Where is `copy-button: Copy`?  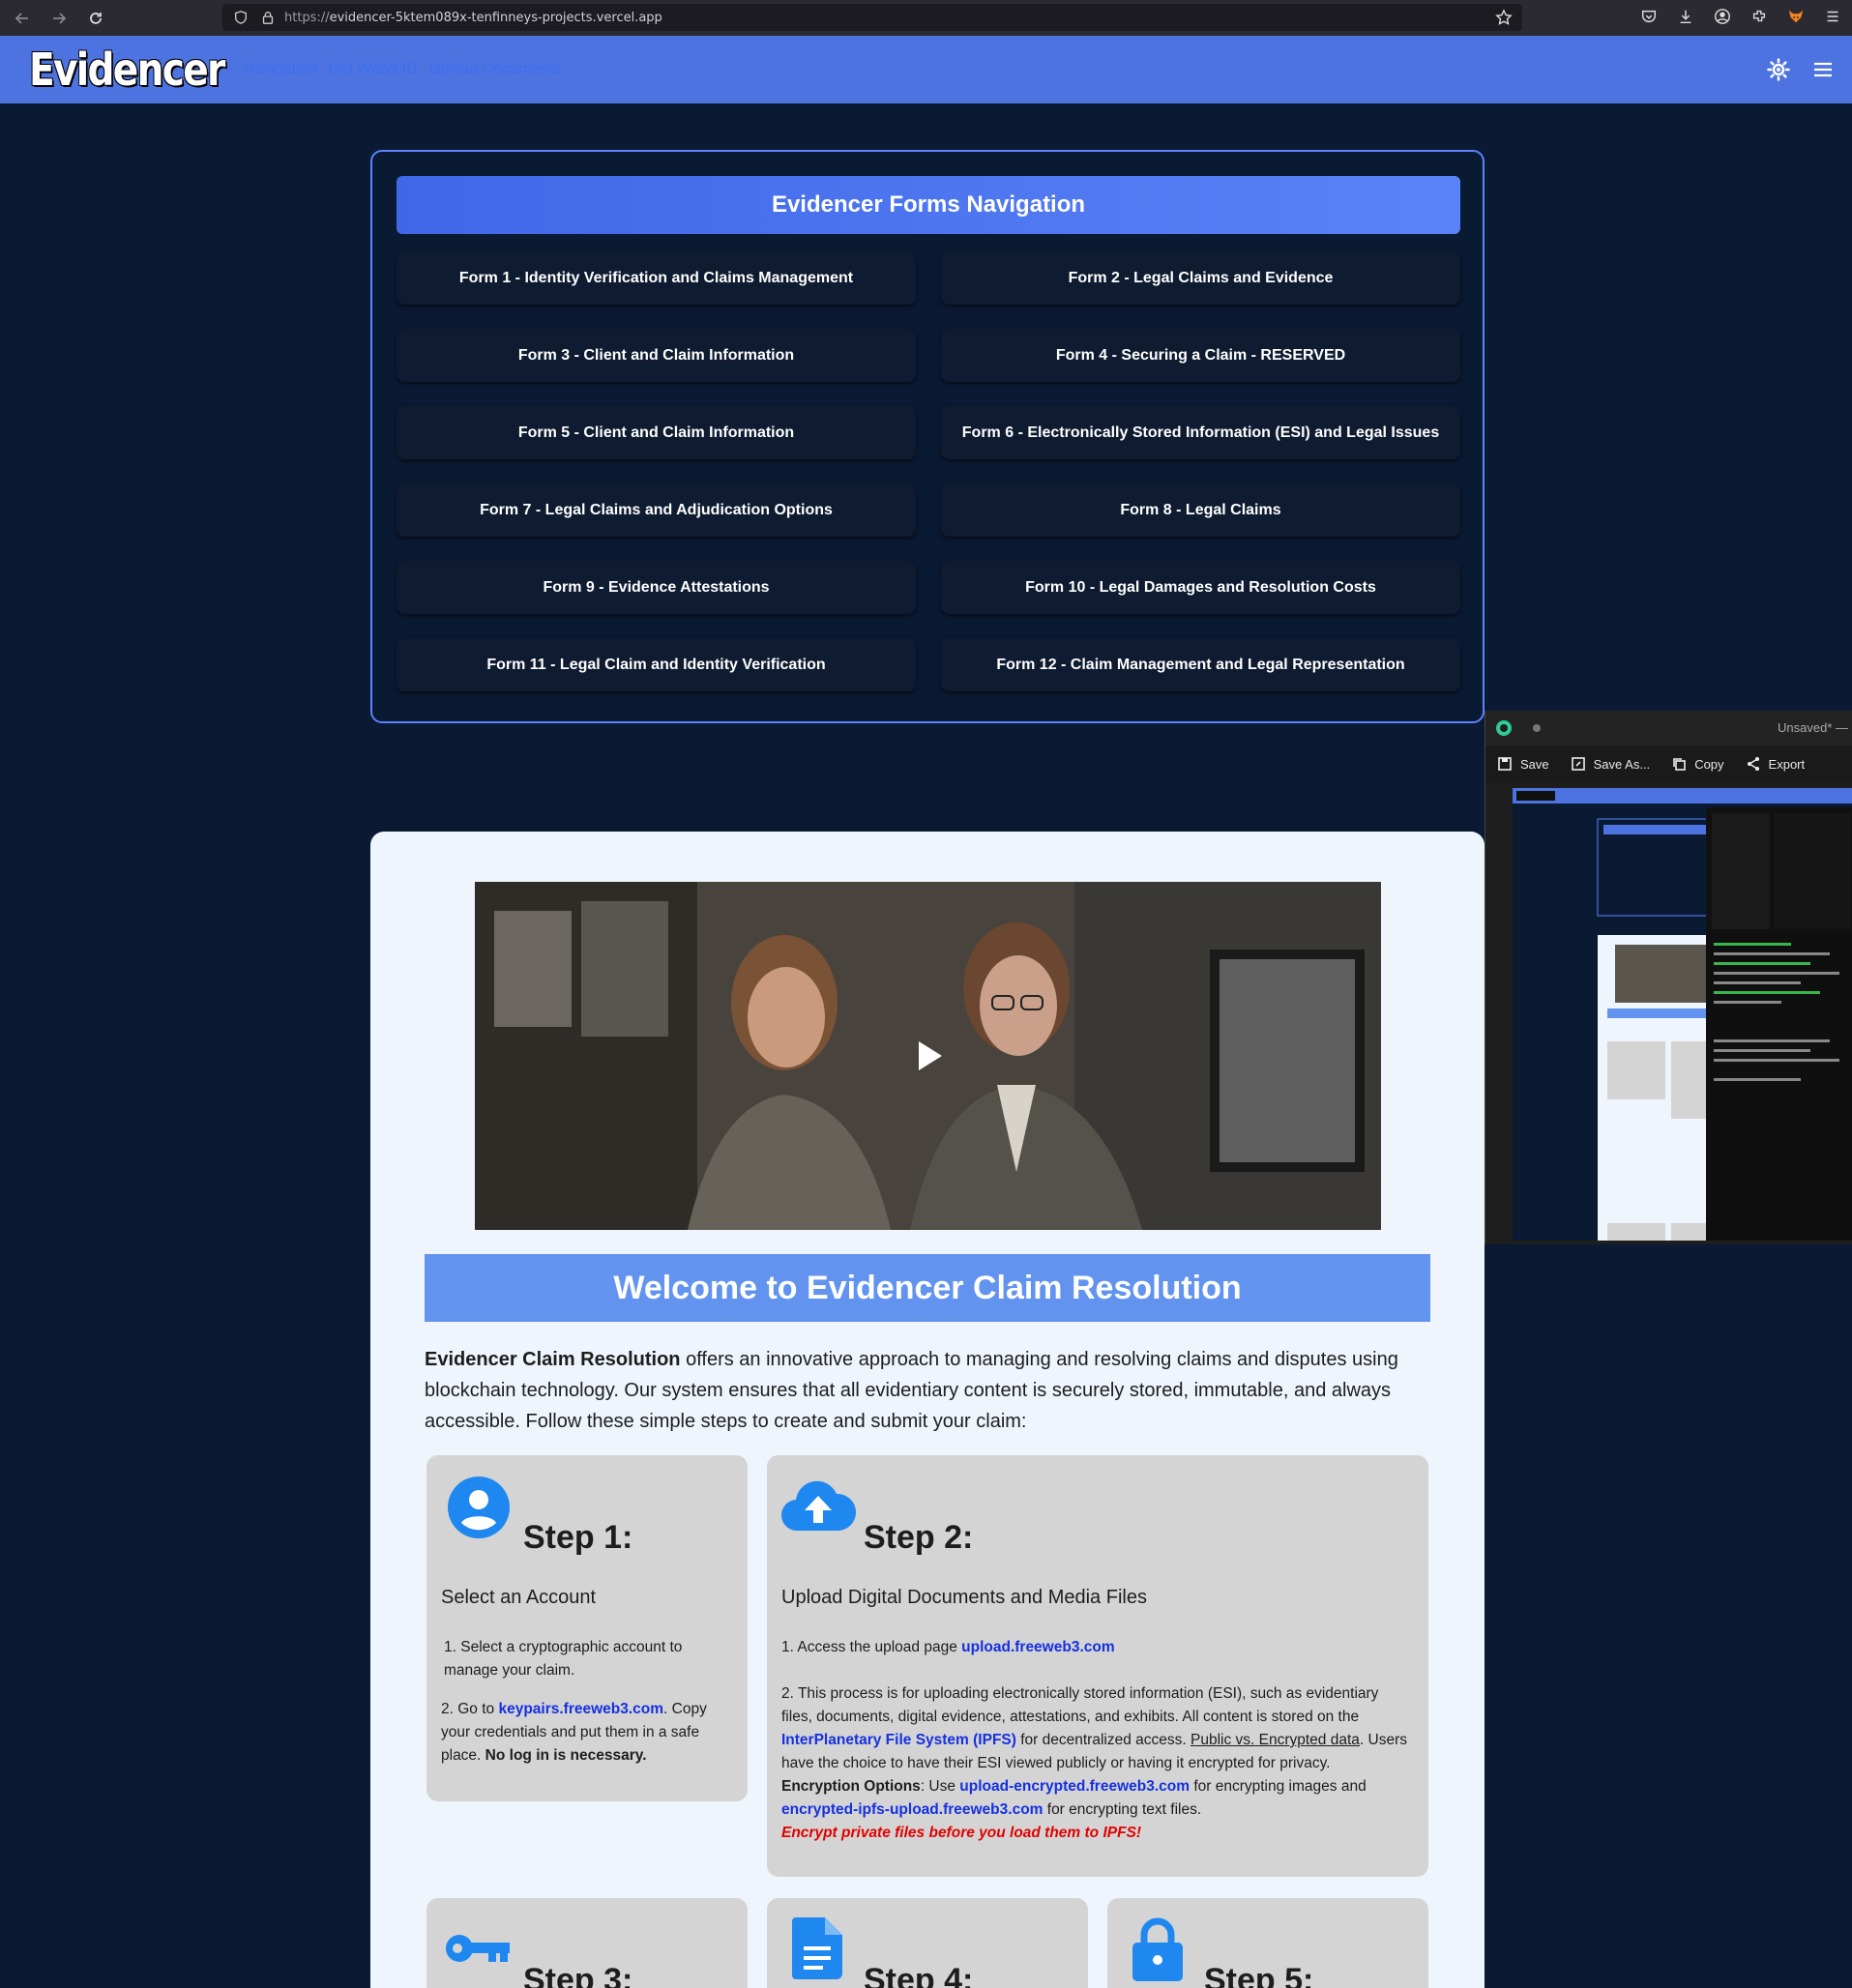 copy-button: Copy is located at coordinates (1698, 764).